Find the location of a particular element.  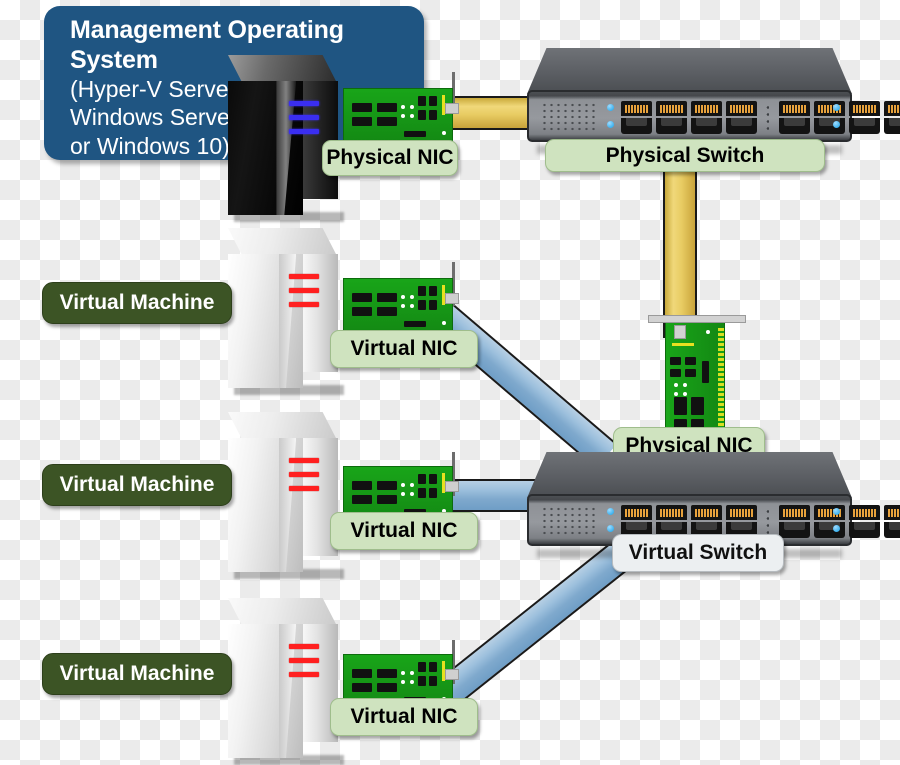

cable-vm3-to-virtual-switch is located at coordinates (533, 625).